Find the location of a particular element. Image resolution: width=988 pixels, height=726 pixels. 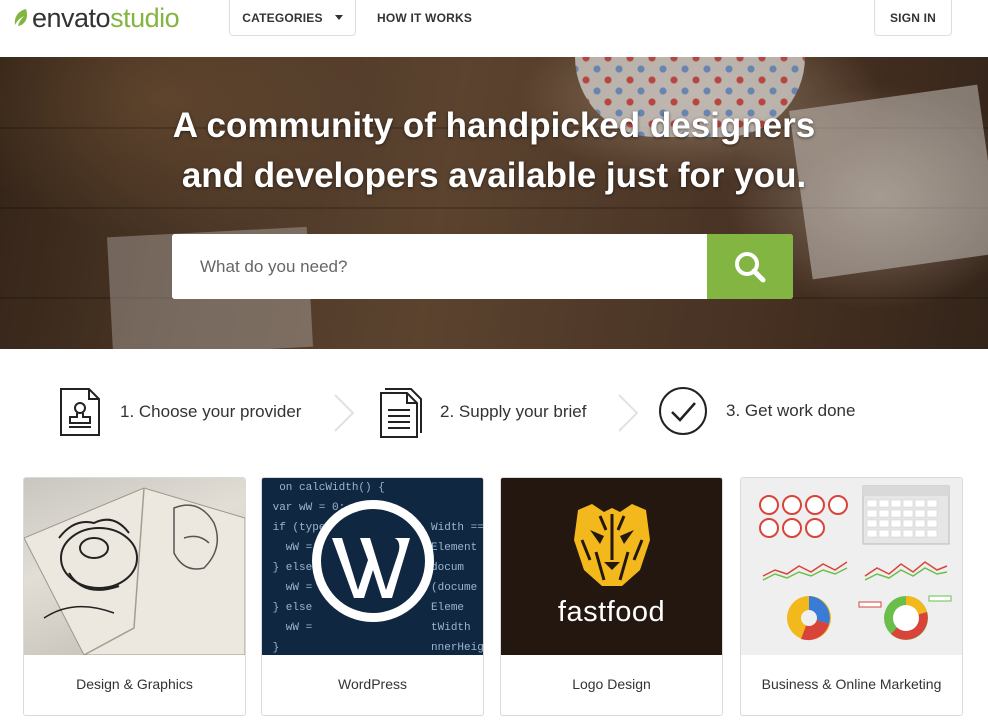

logo-brand-text: envato is located at coordinates (71, 17).